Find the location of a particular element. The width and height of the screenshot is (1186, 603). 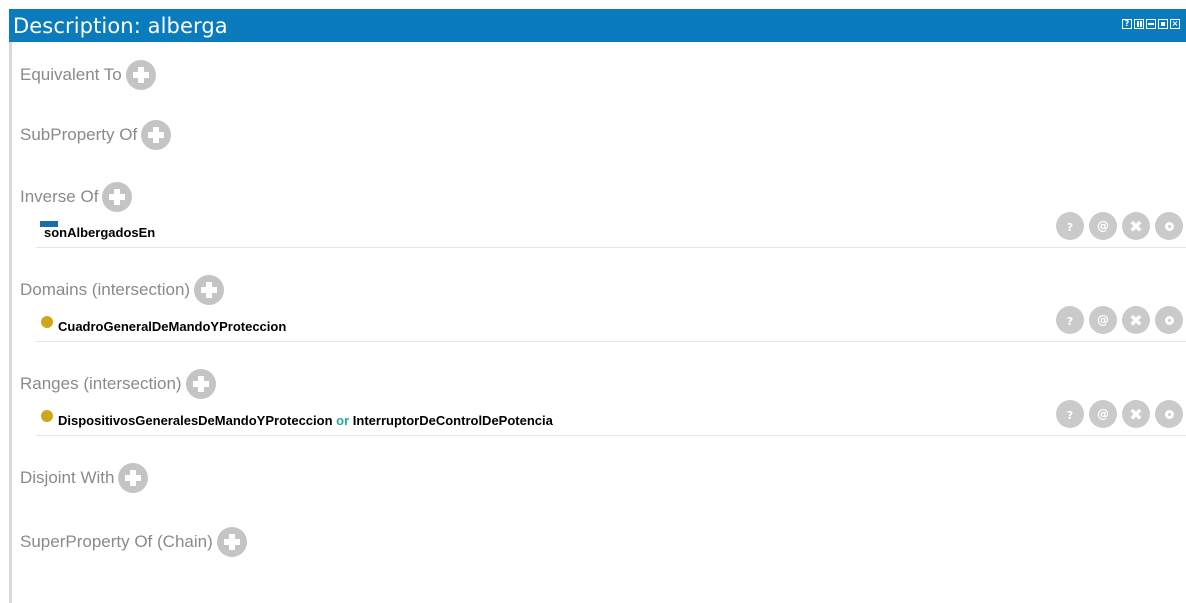

view-title: Description: alberga is located at coordinates (120, 25).